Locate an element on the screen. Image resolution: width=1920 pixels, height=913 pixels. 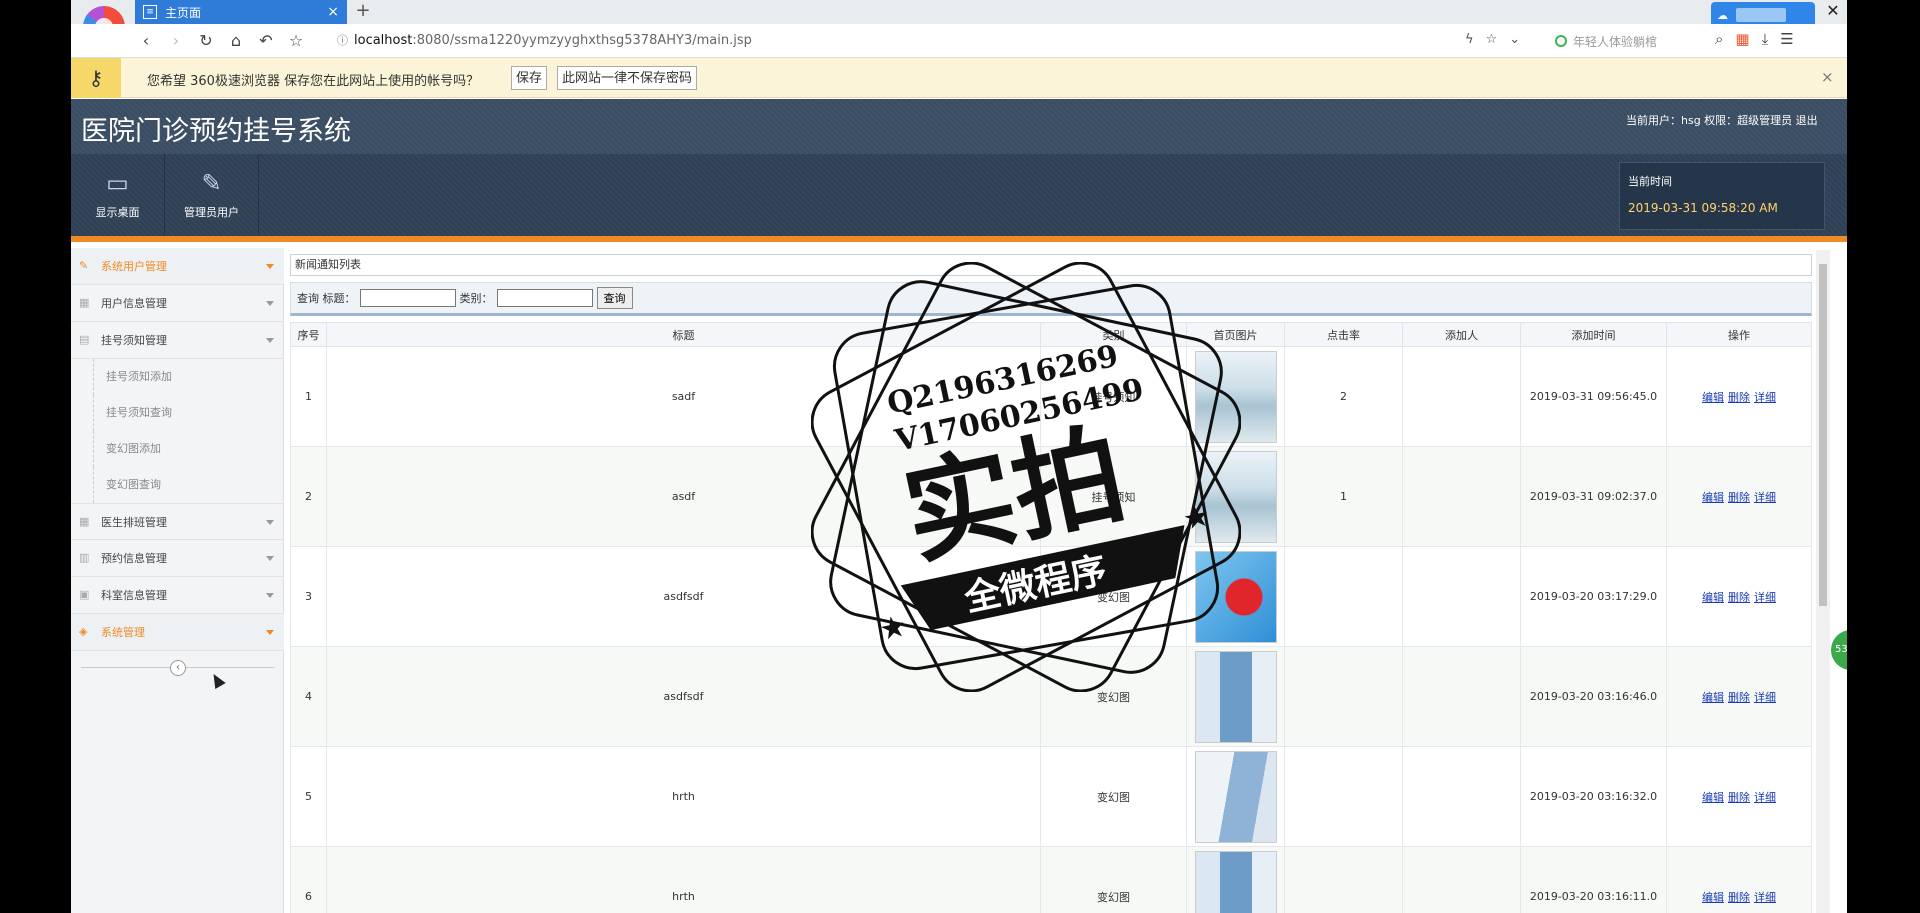
sidebar-item-register-notice: ▤ 挂号须知管理 is located at coordinates (177, 340).